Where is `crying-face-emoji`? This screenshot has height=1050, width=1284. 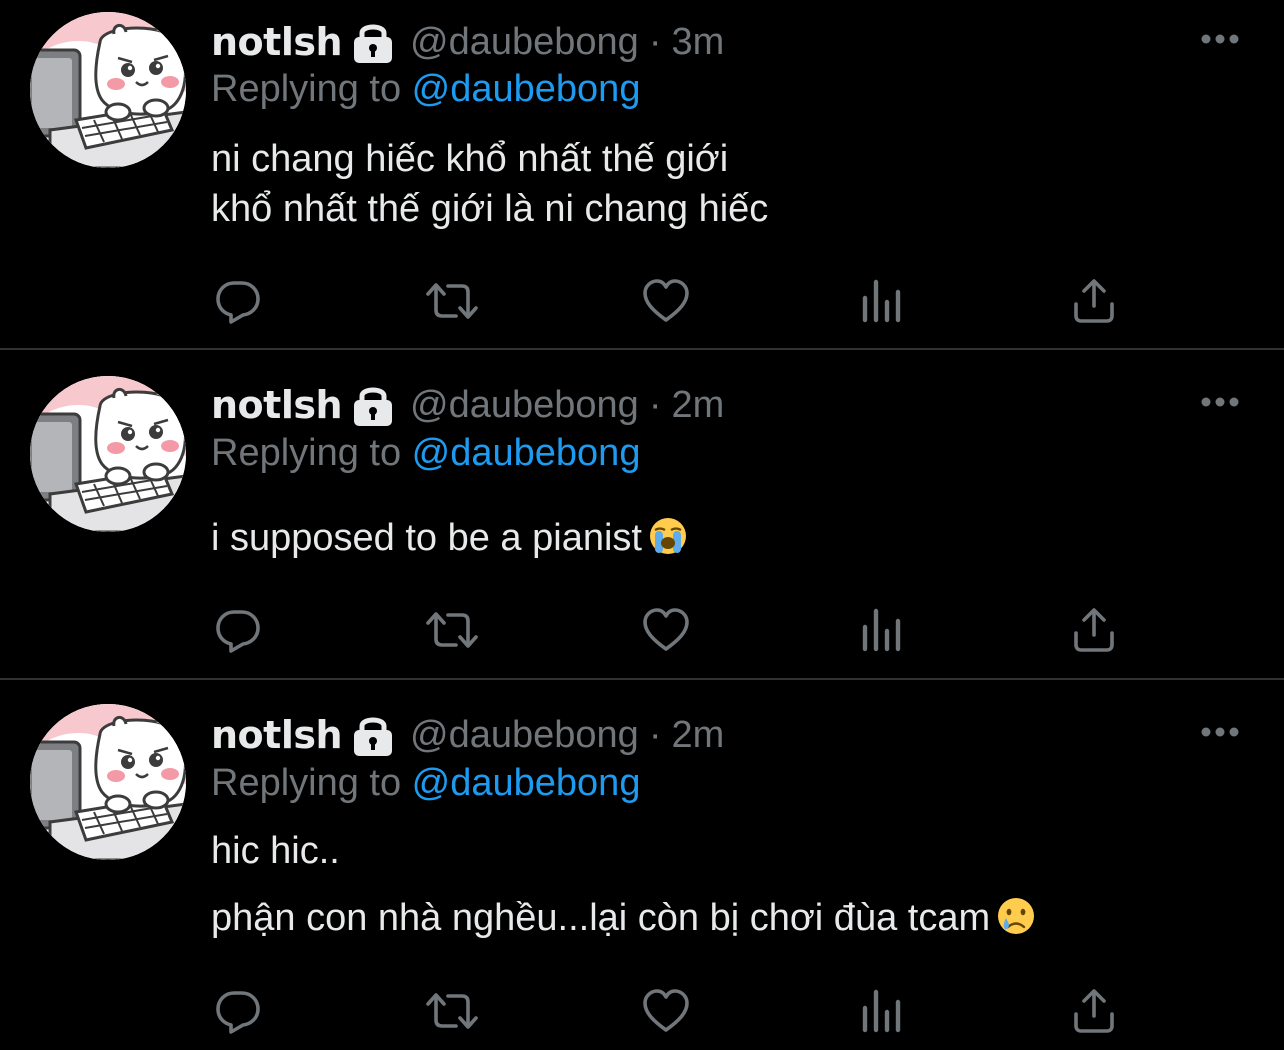 crying-face-emoji is located at coordinates (1016, 916).